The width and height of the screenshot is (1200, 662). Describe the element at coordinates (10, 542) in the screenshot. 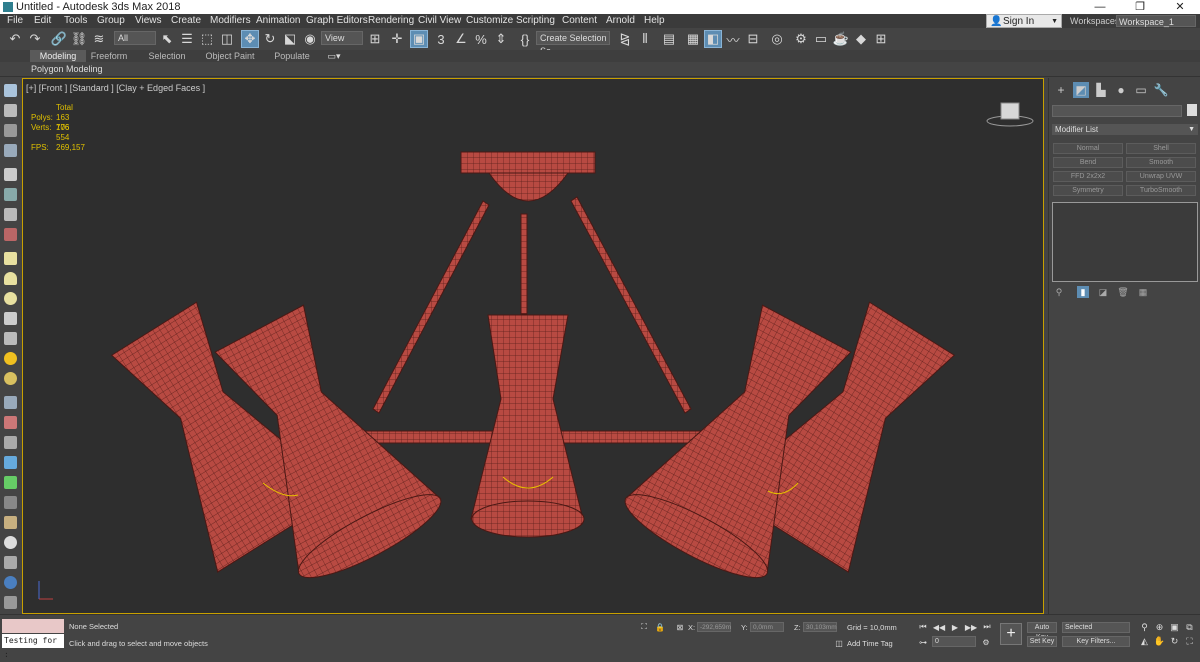

I see `material-sphere-icon` at that location.